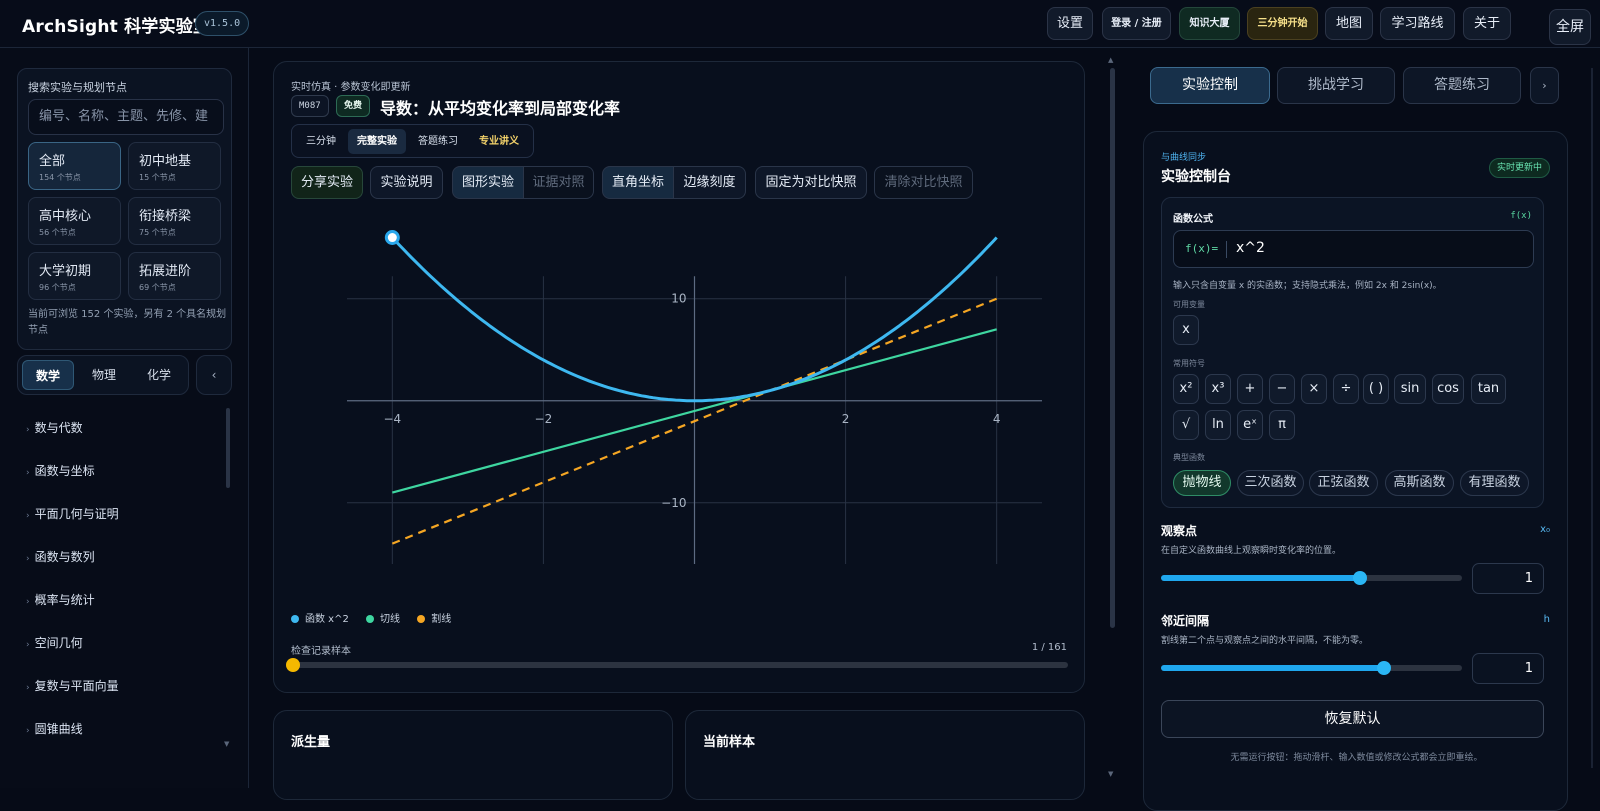  What do you see at coordinates (1376, 389) in the screenshot?
I see `symbol-key: ( )` at bounding box center [1376, 389].